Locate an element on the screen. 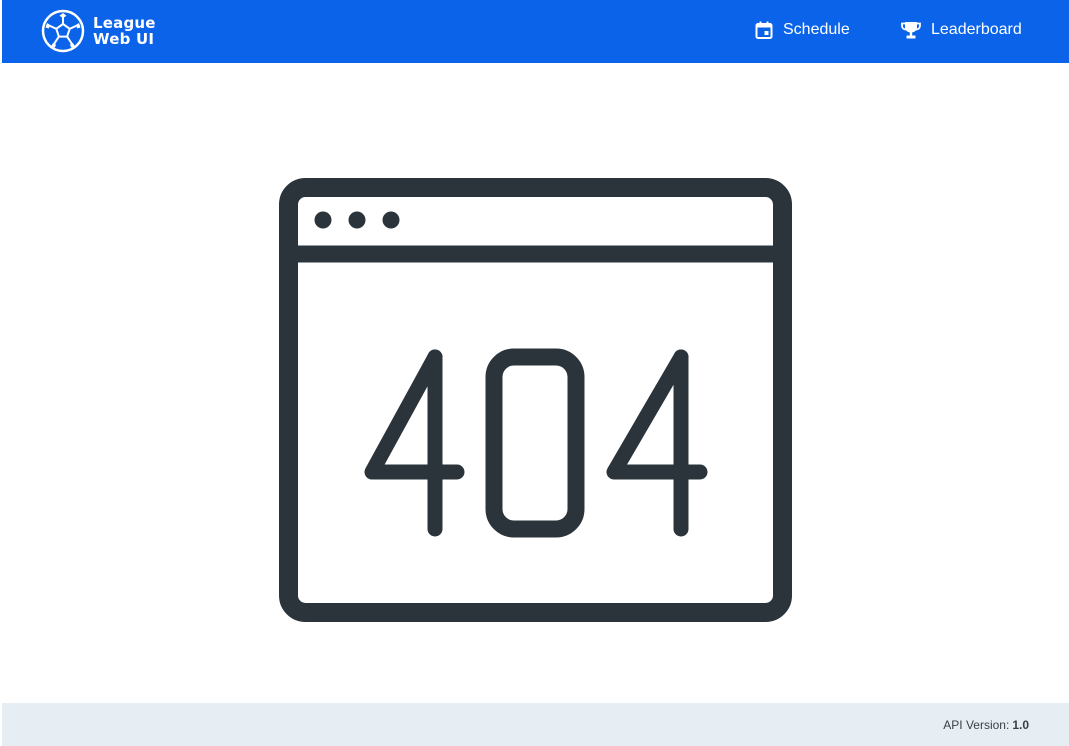 Image resolution: width=1069 pixels, height=746 pixels. nav-leaderboard-label: Leaderboard is located at coordinates (976, 29).